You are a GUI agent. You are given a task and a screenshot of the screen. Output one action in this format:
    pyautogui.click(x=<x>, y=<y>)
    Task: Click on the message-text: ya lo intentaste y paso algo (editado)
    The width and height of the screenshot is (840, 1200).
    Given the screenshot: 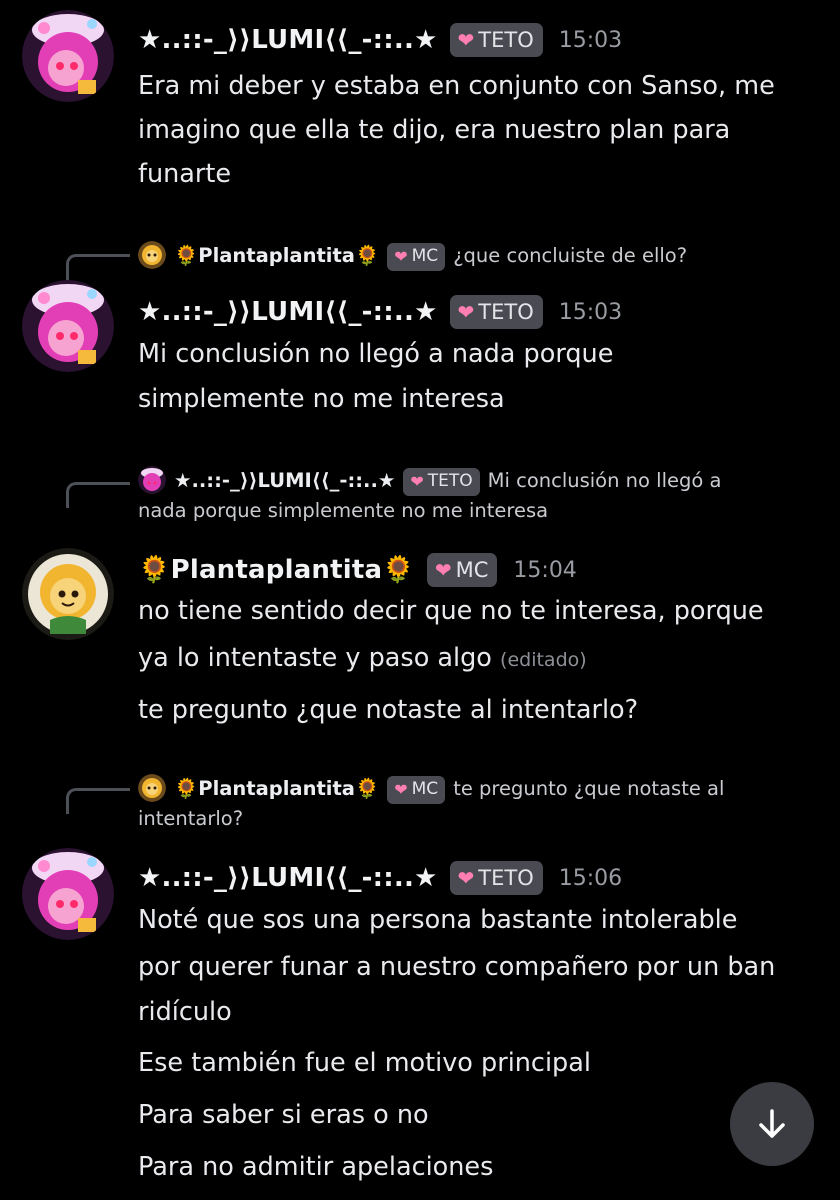 What is the action you would take?
    pyautogui.click(x=483, y=659)
    